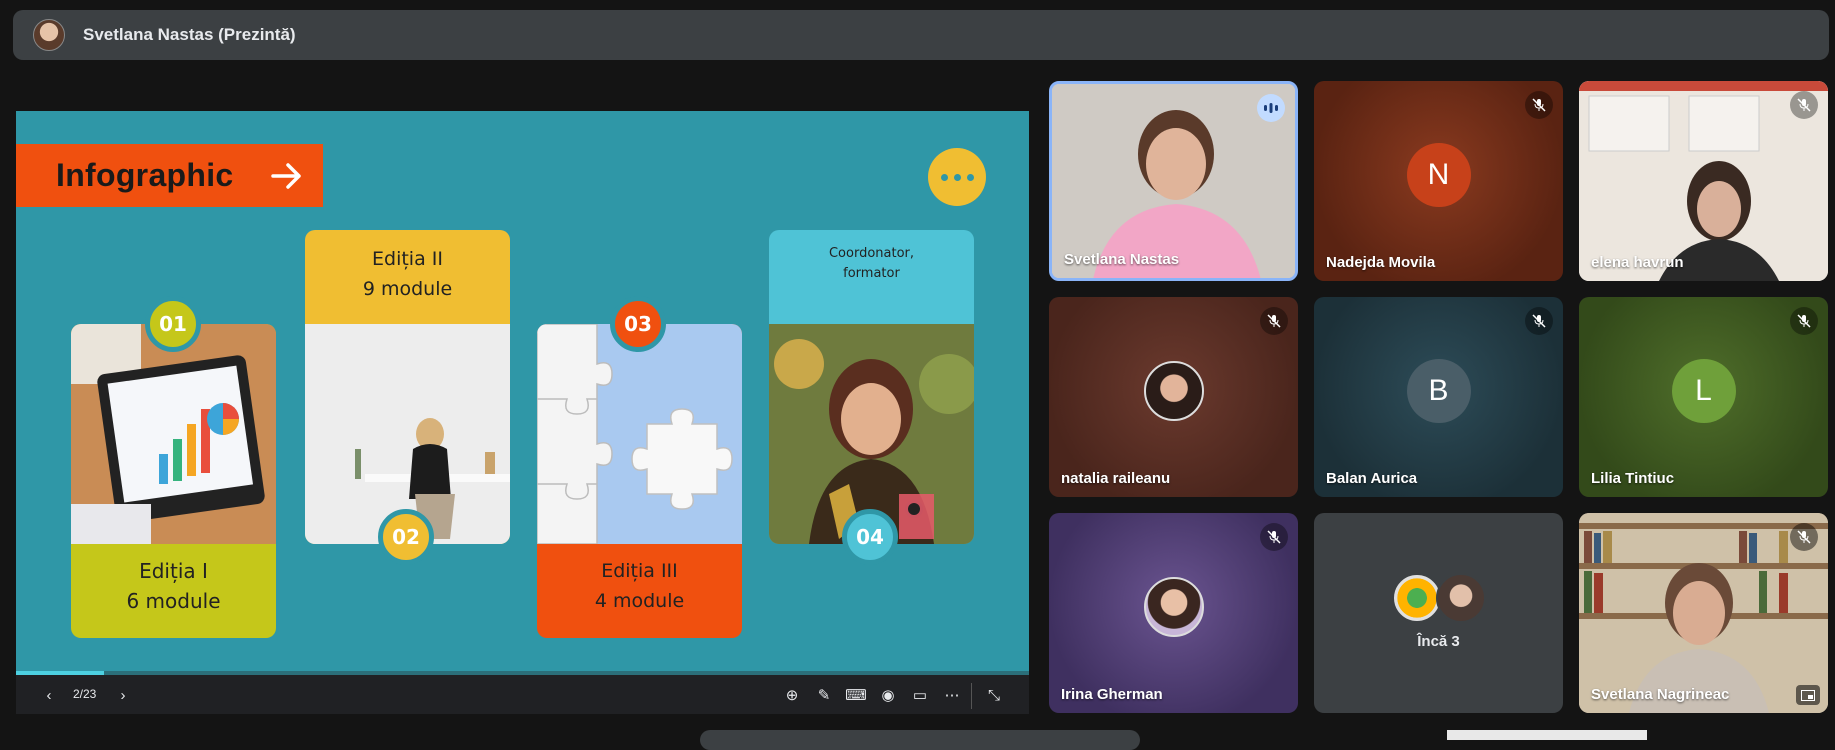 Image resolution: width=1835 pixels, height=750 pixels. I want to click on participant-tile-balan-aurica: B Balan Aurica, so click(1438, 397).